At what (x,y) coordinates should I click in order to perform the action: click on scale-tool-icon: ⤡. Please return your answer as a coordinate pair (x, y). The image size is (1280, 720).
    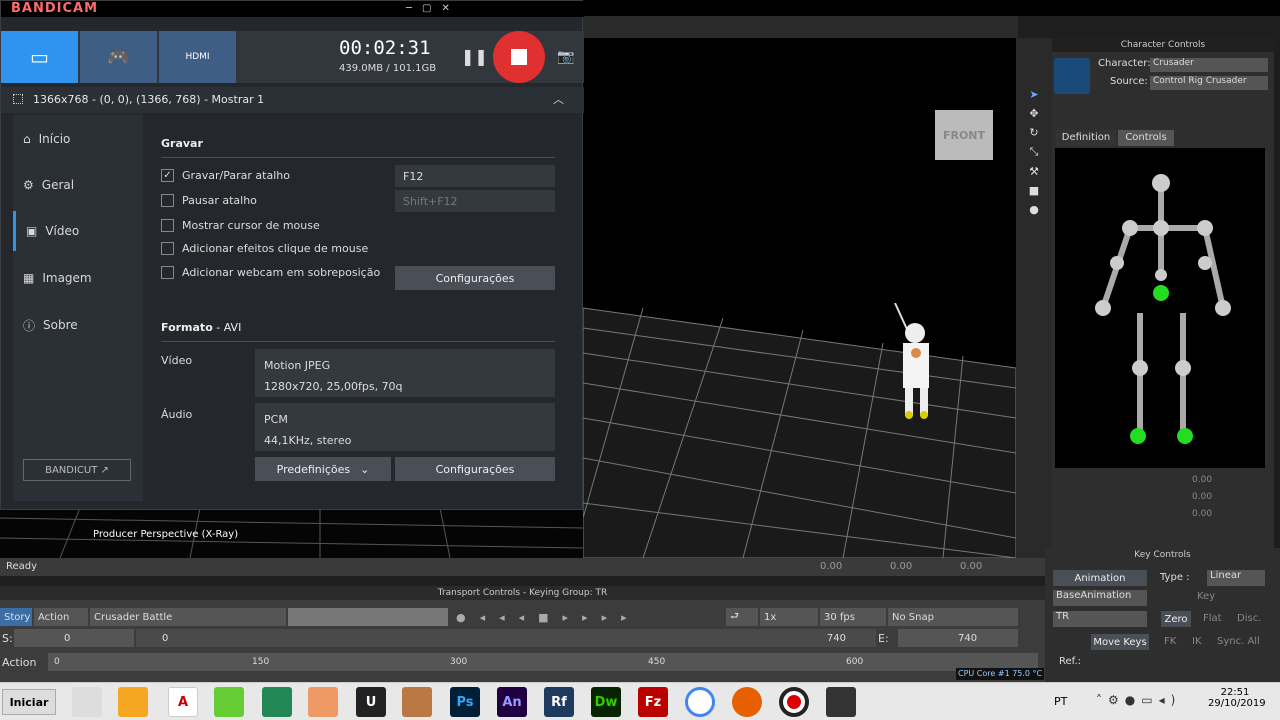
    Looking at the image, I should click on (1034, 152).